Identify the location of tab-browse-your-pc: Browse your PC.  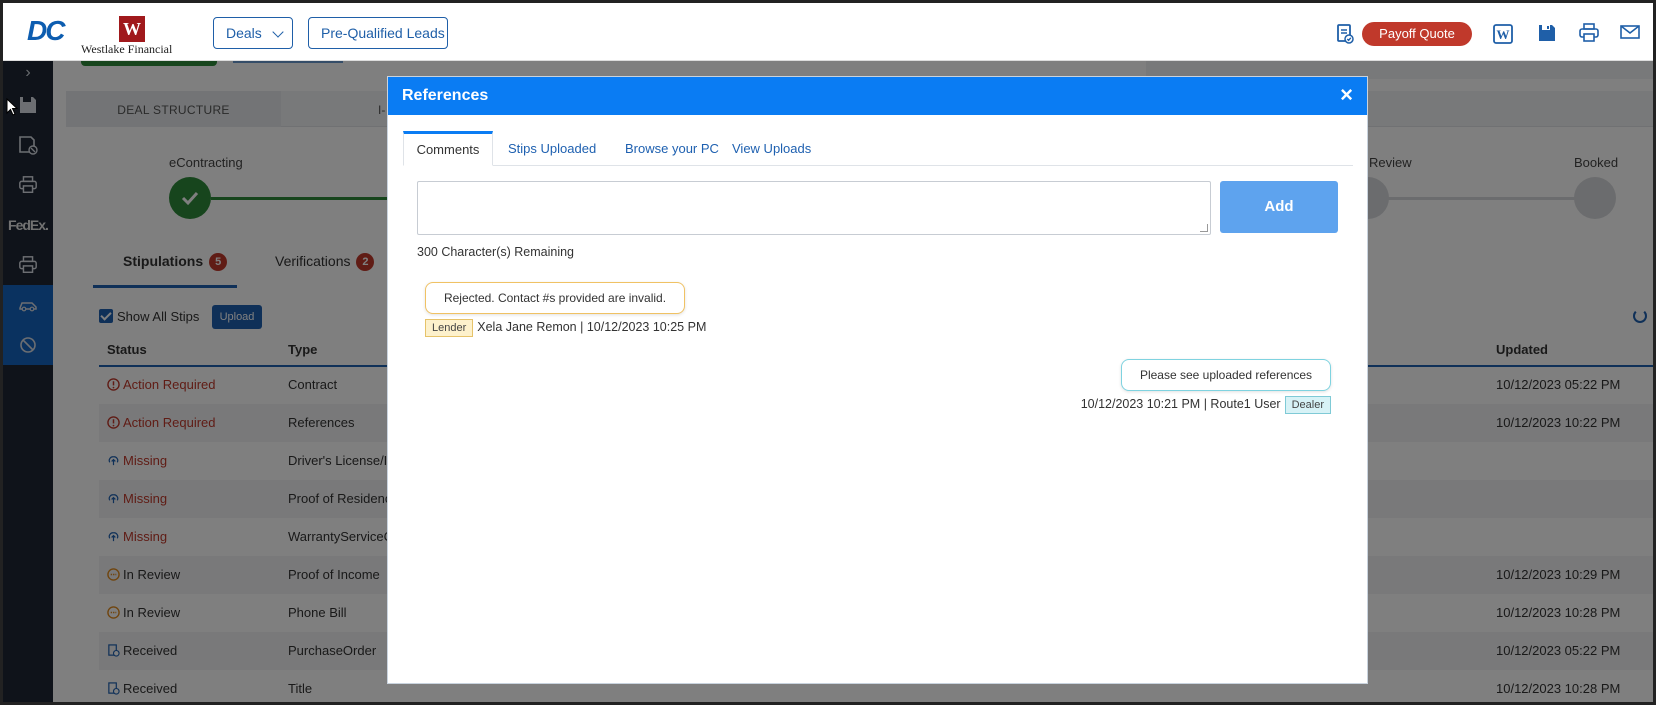
(672, 148).